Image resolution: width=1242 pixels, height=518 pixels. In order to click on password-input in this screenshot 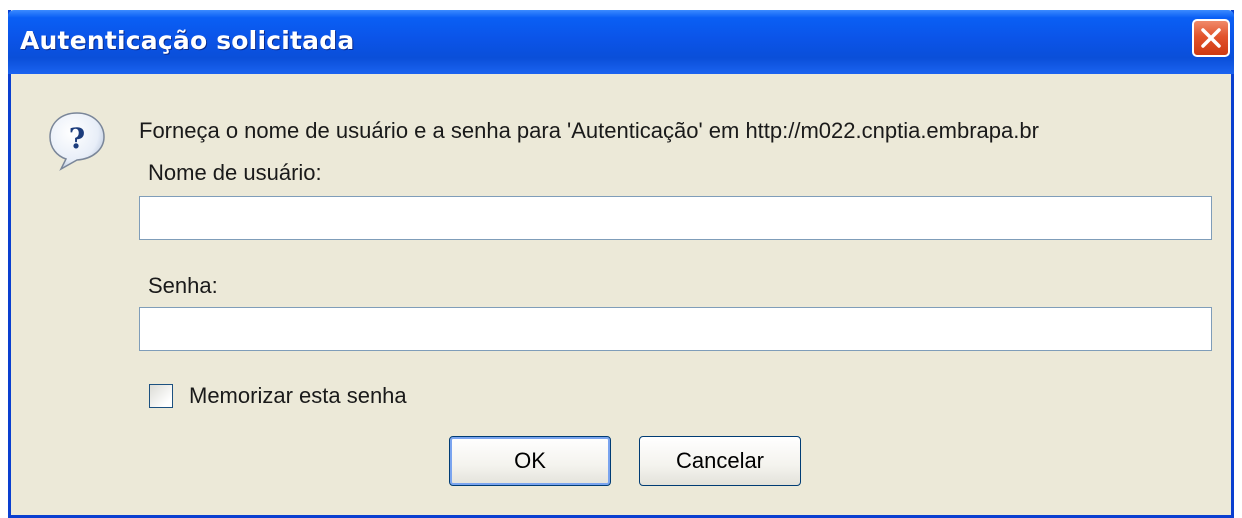, I will do `click(675, 329)`.